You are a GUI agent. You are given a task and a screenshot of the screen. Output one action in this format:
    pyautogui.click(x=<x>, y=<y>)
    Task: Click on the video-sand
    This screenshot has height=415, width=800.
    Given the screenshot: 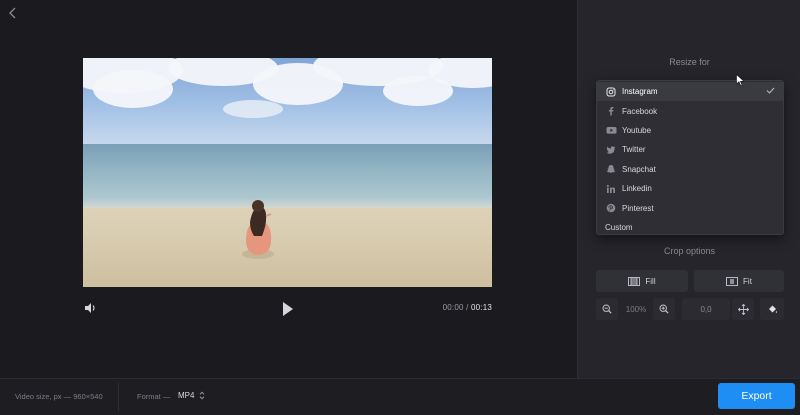 What is the action you would take?
    pyautogui.click(x=287, y=247)
    